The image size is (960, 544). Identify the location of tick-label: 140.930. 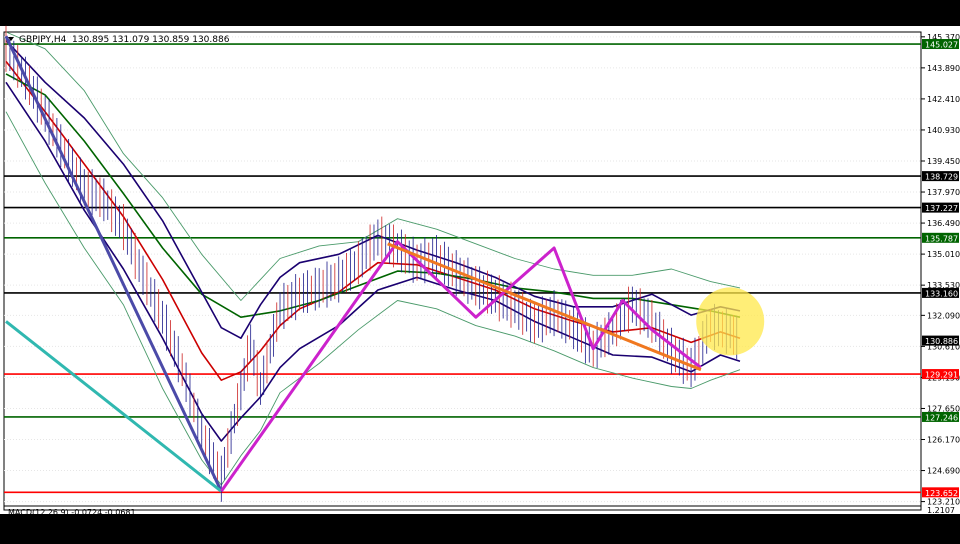
(943, 130).